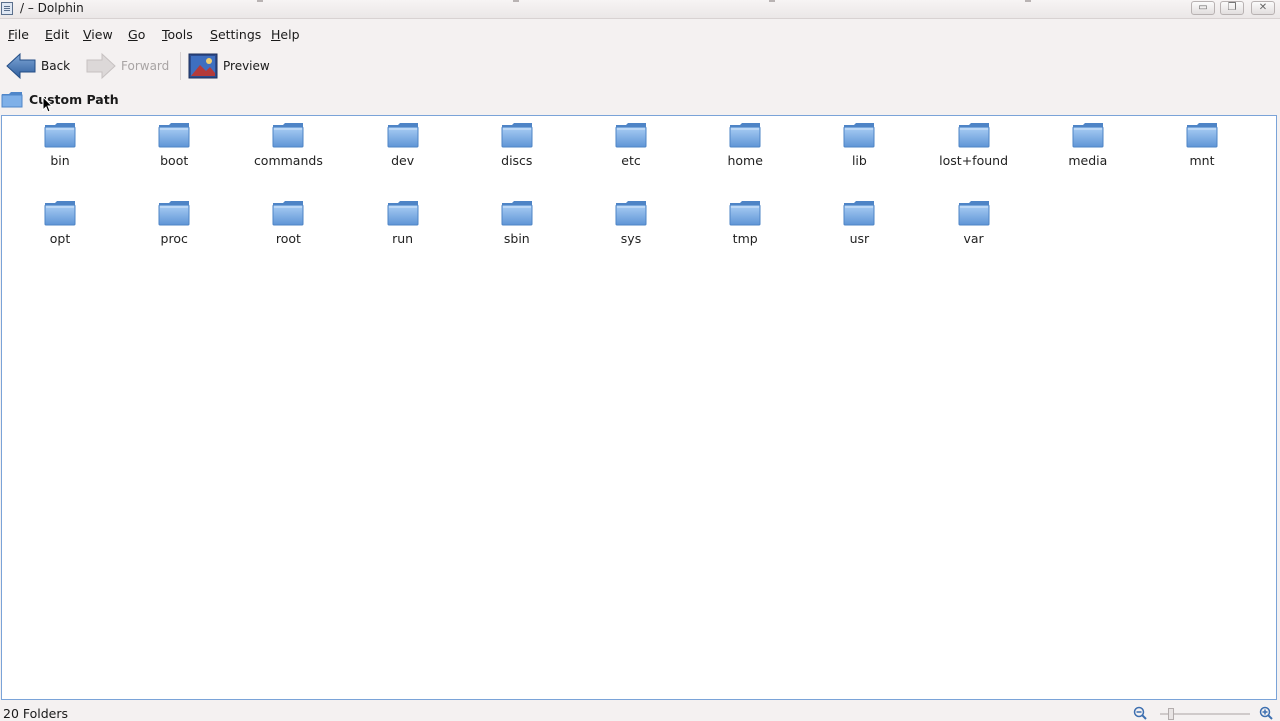 The image size is (1280, 721). Describe the element at coordinates (640, 35) in the screenshot. I see `menu-bar: File Edit View Go Tools Settings Help` at that location.